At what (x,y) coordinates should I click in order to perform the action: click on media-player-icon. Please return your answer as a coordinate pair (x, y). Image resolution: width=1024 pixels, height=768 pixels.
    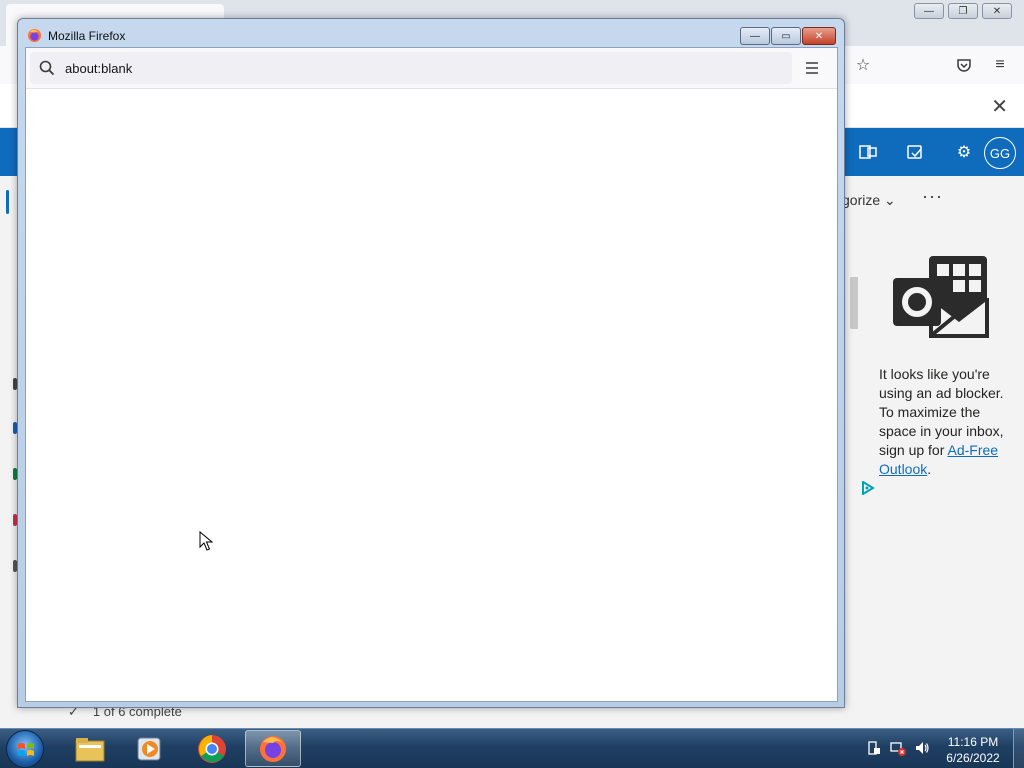
    Looking at the image, I should click on (149, 748).